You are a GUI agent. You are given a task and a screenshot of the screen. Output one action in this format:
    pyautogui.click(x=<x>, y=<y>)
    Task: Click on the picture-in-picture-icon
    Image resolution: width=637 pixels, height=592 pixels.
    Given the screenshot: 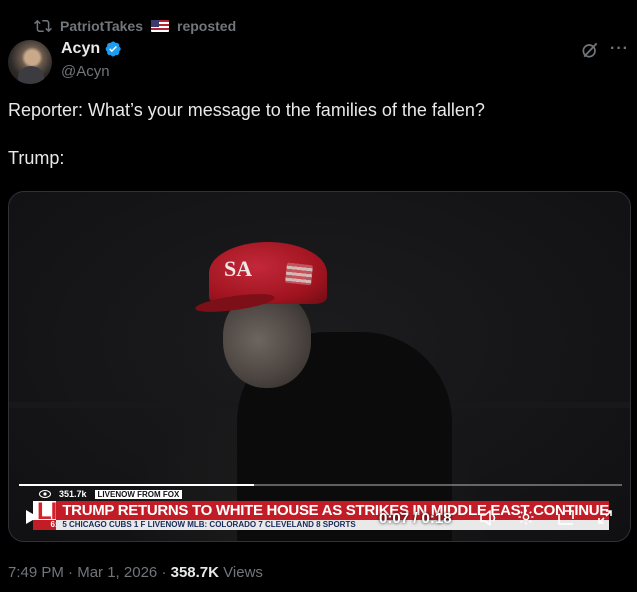 What is the action you would take?
    pyautogui.click(x=566, y=517)
    